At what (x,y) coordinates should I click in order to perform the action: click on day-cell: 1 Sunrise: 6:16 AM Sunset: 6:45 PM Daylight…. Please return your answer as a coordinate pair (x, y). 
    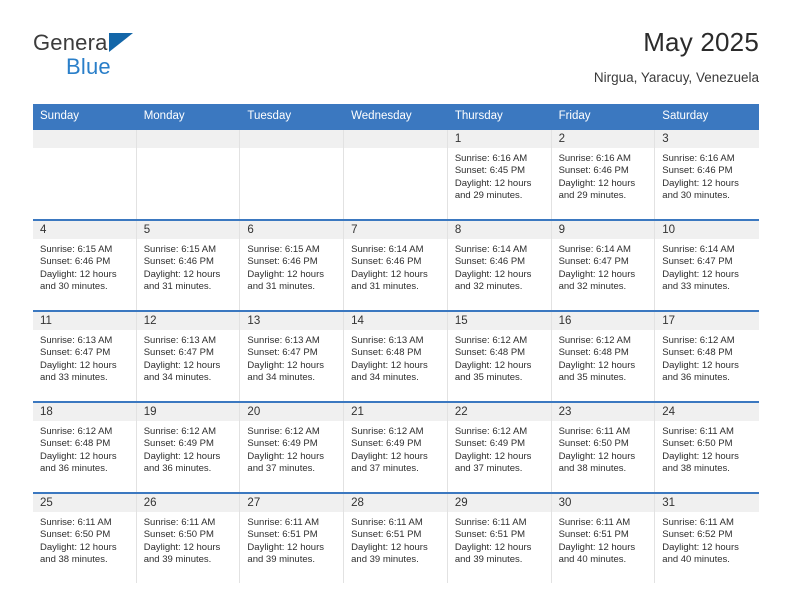
    Looking at the image, I should click on (499, 174).